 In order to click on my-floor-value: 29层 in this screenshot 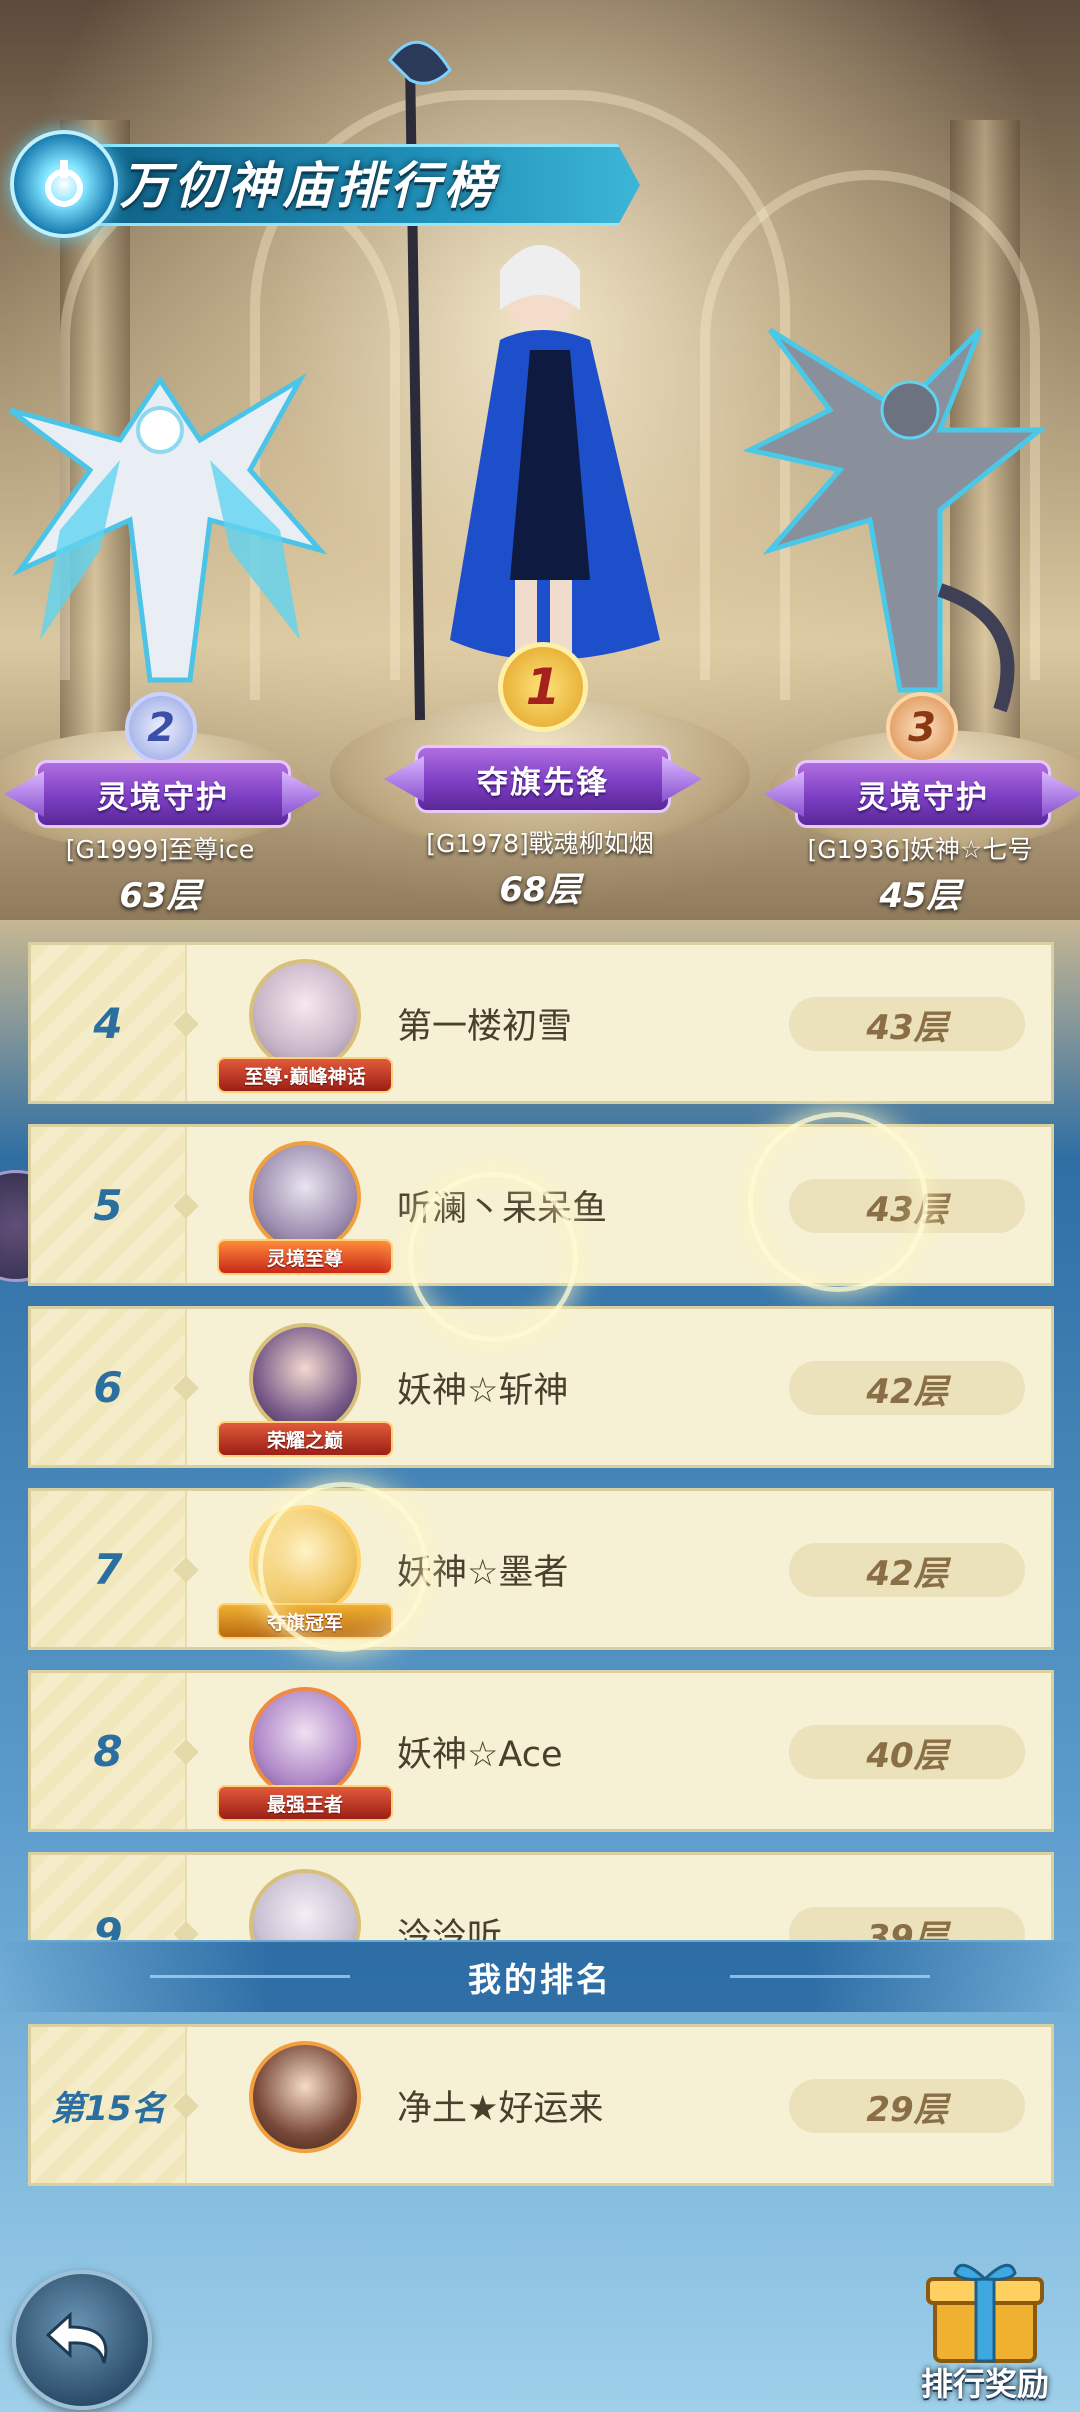, I will do `click(907, 2106)`.